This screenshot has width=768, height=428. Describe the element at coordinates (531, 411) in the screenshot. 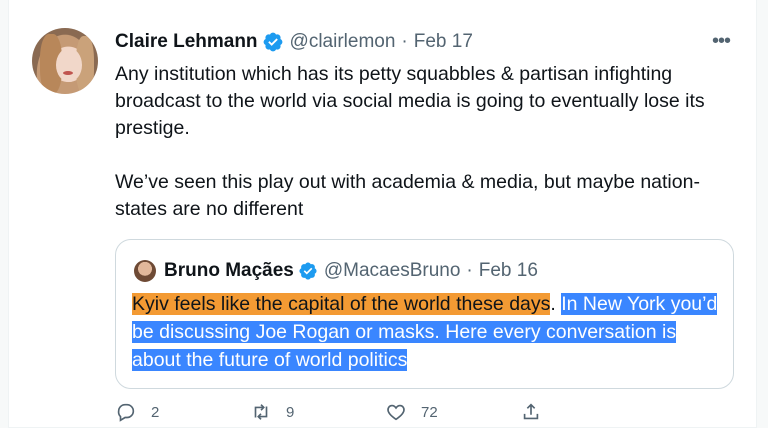

I see `share-icon` at that location.